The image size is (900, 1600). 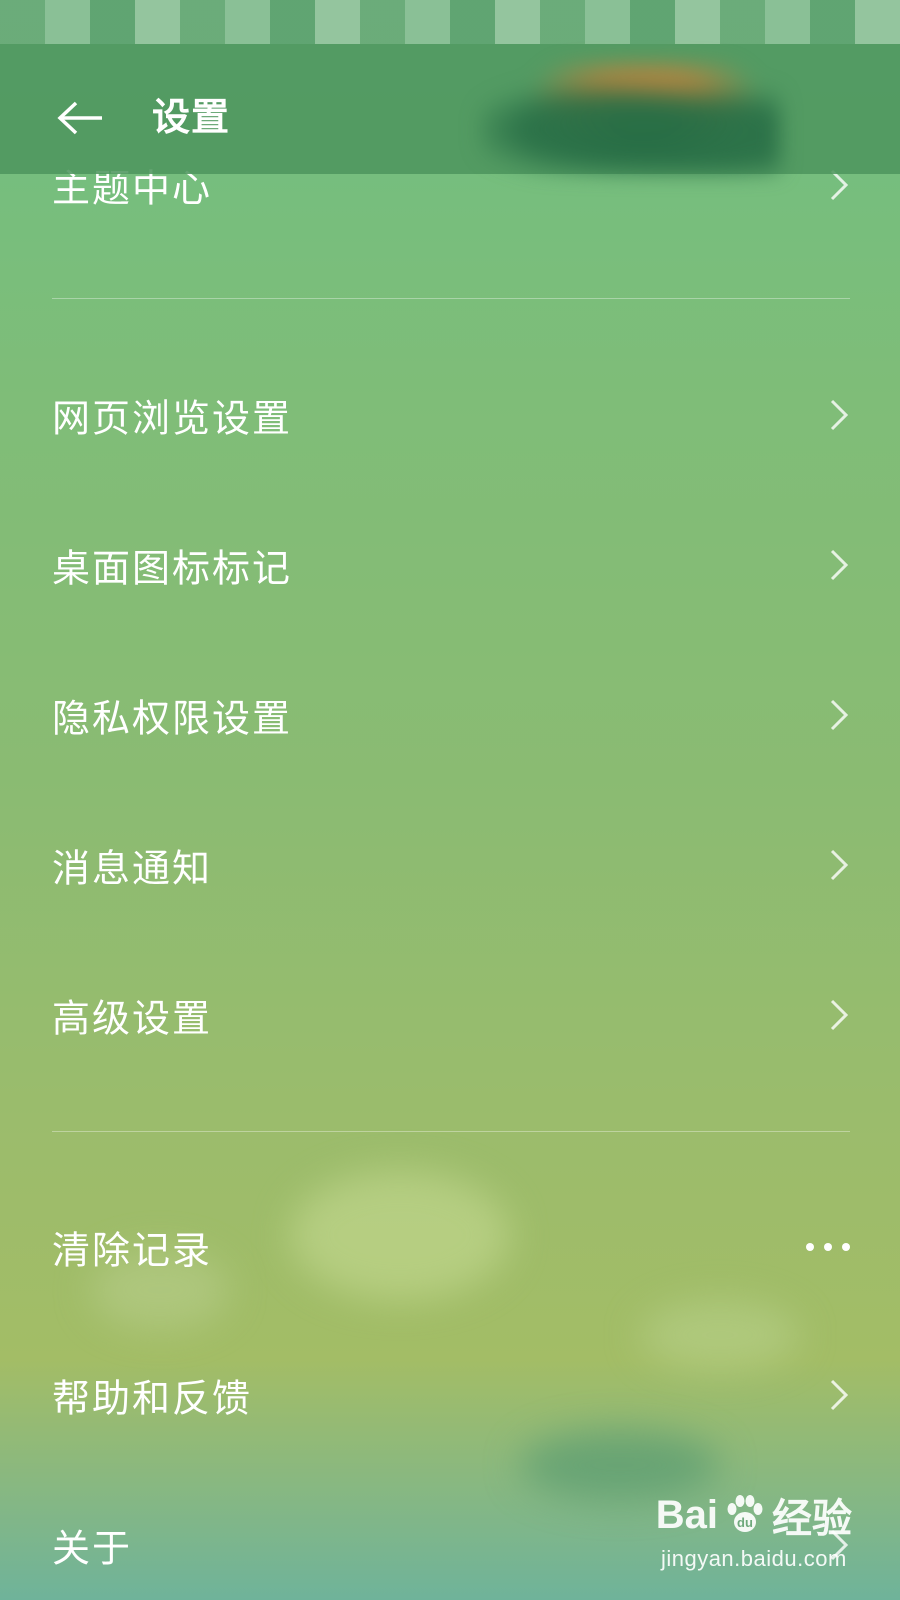 I want to click on paw-logo-icon: du, so click(x=745, y=1513).